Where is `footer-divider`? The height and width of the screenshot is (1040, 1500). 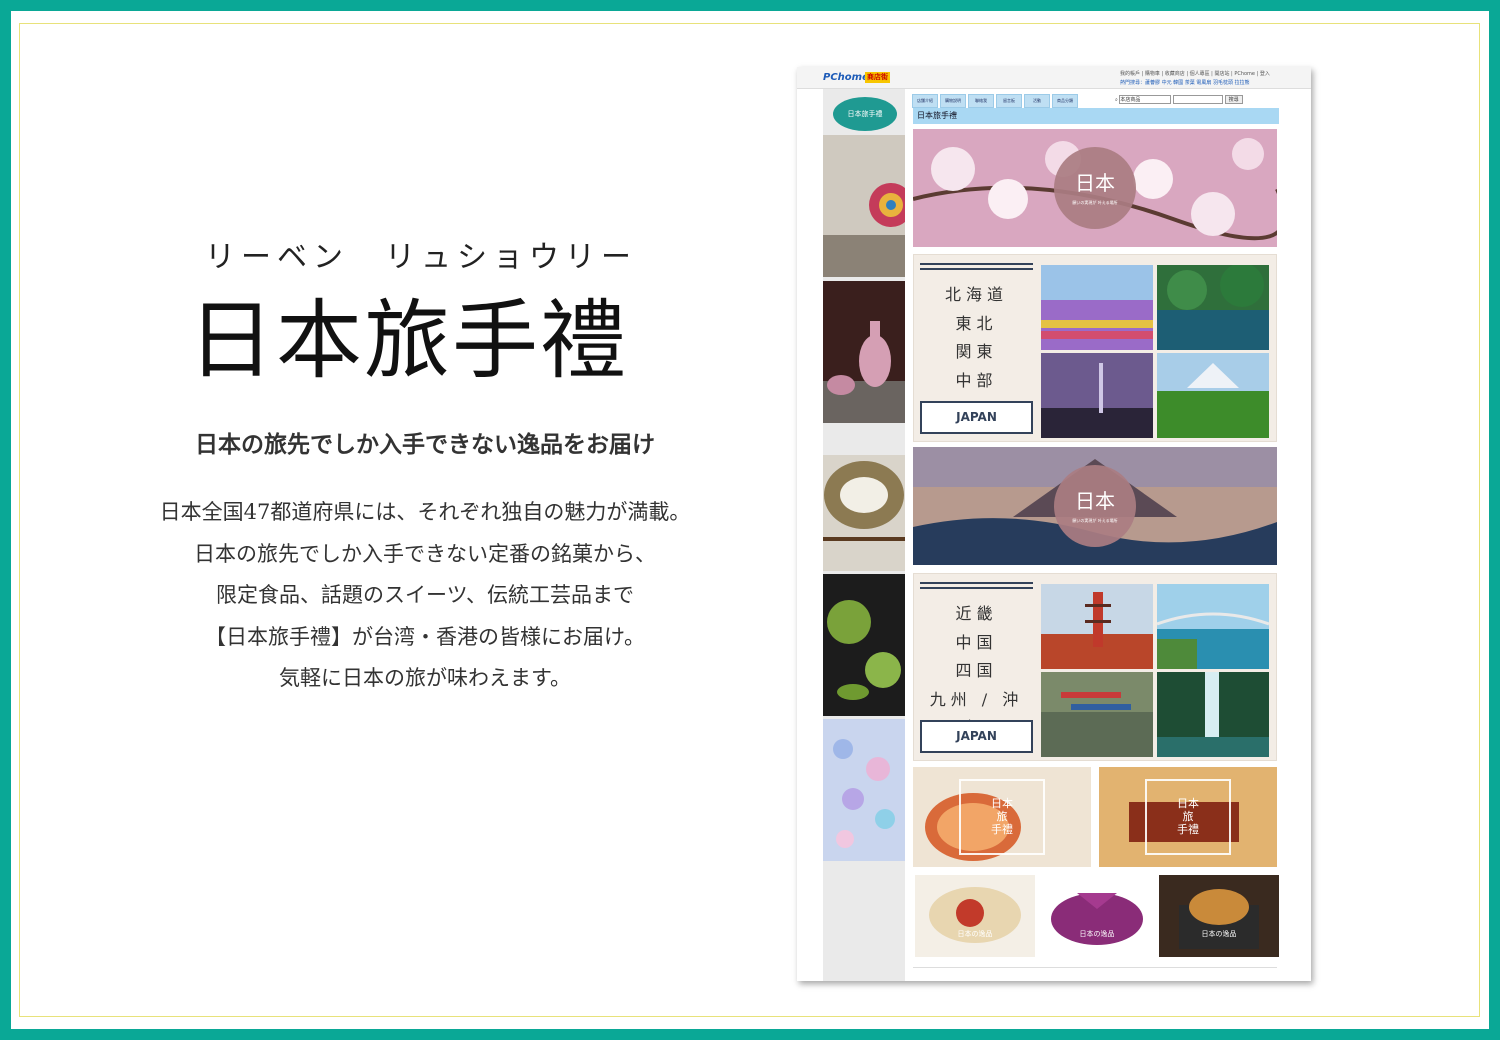 footer-divider is located at coordinates (1095, 967).